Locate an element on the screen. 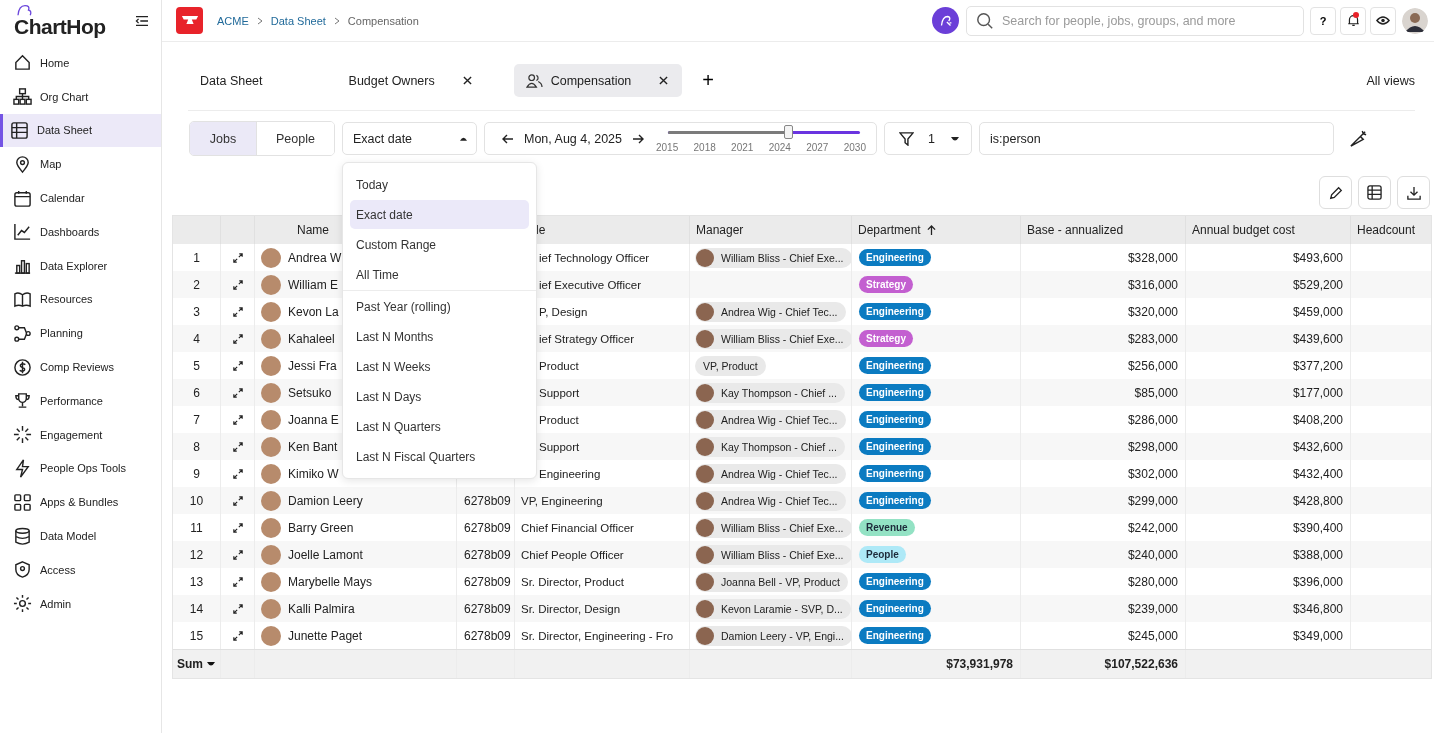 The height and width of the screenshot is (733, 1434). sidebar-item: Apps & Bundles is located at coordinates (80, 502).